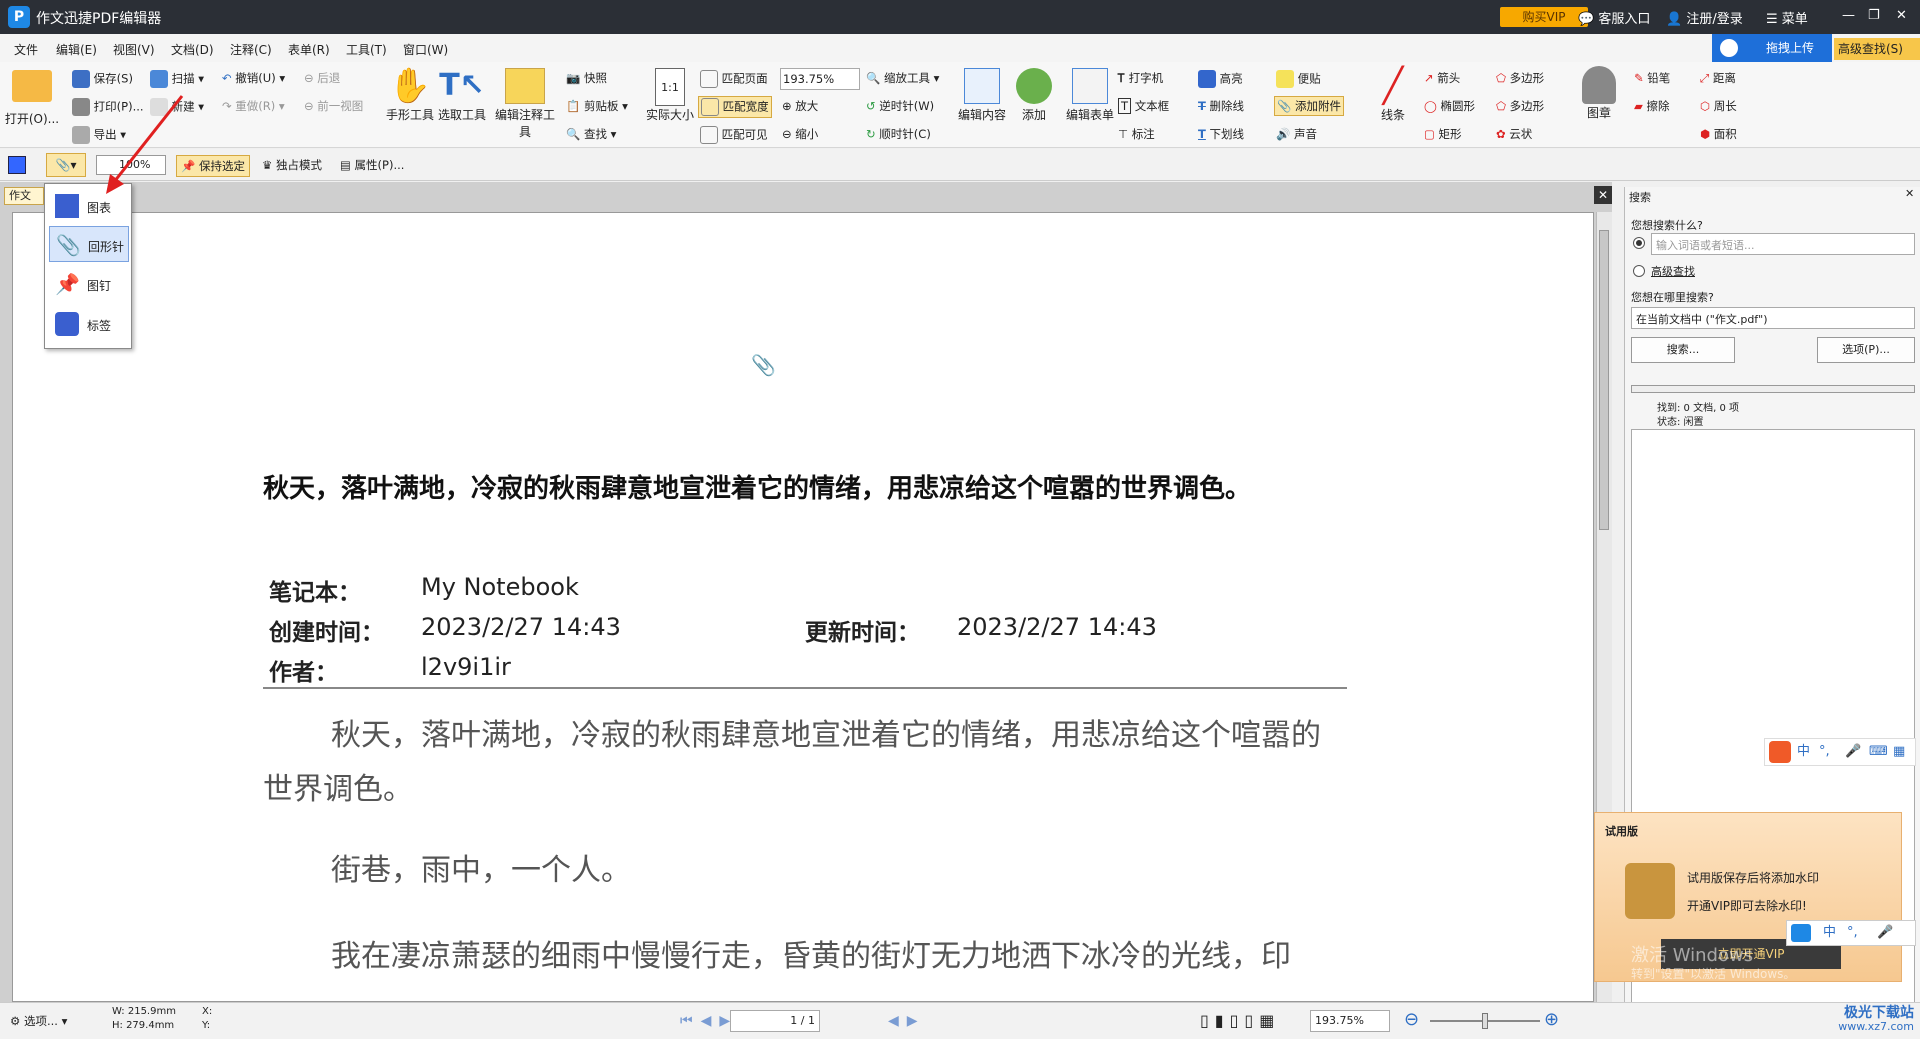  Describe the element at coordinates (1638, 106) in the screenshot. I see `eraser-icon: ▰` at that location.